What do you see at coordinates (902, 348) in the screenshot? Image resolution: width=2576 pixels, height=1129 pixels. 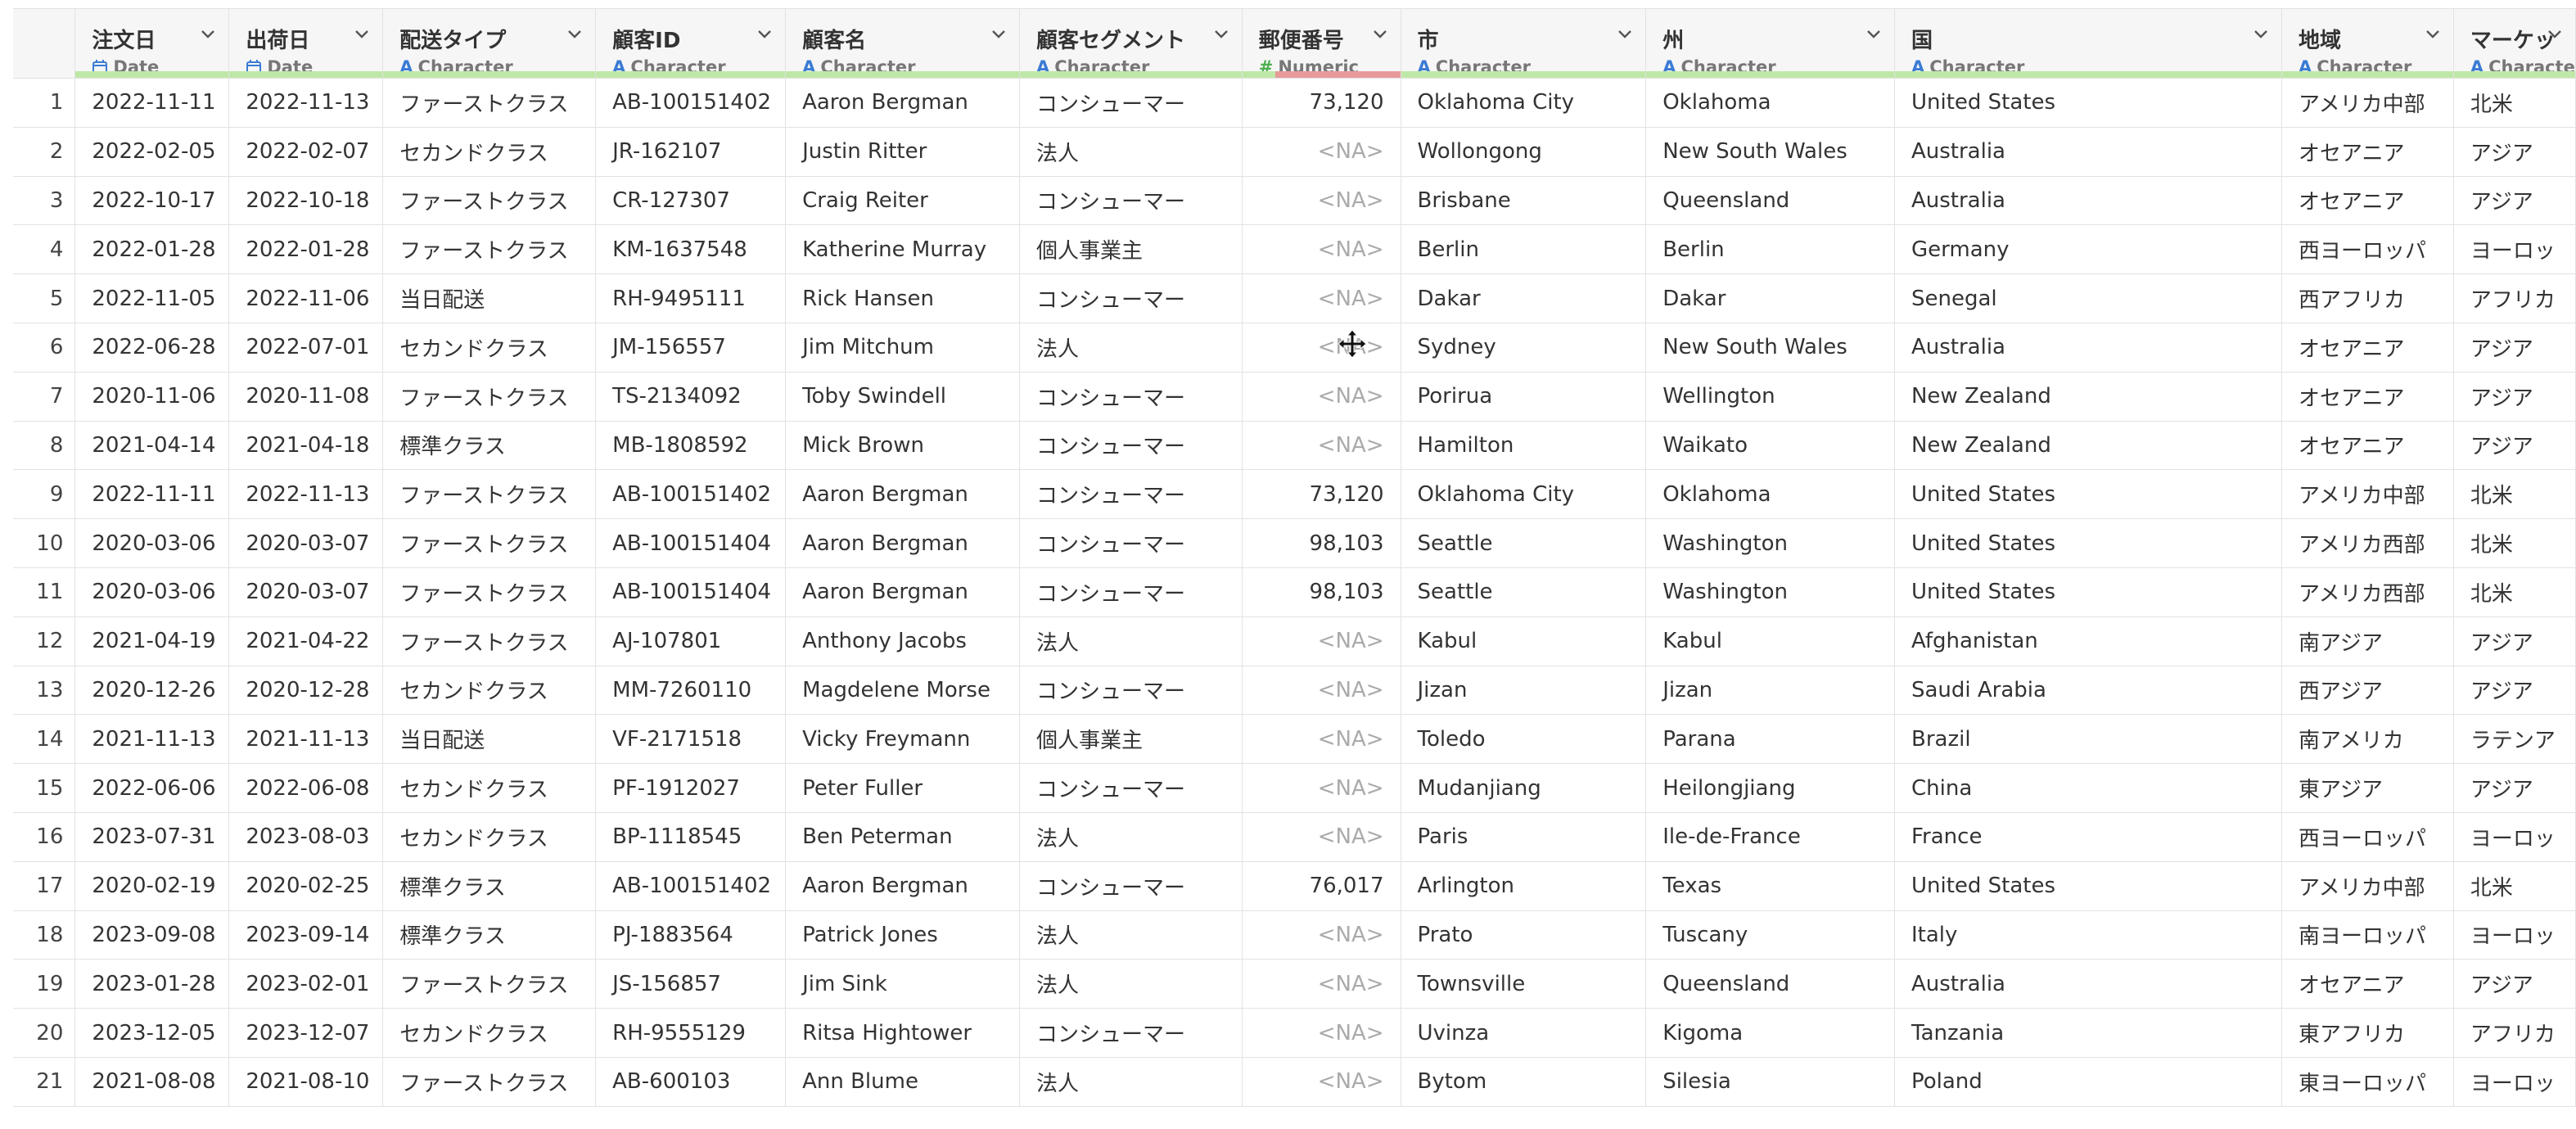 I see `cell-customer-name: Jim Mitchum` at bounding box center [902, 348].